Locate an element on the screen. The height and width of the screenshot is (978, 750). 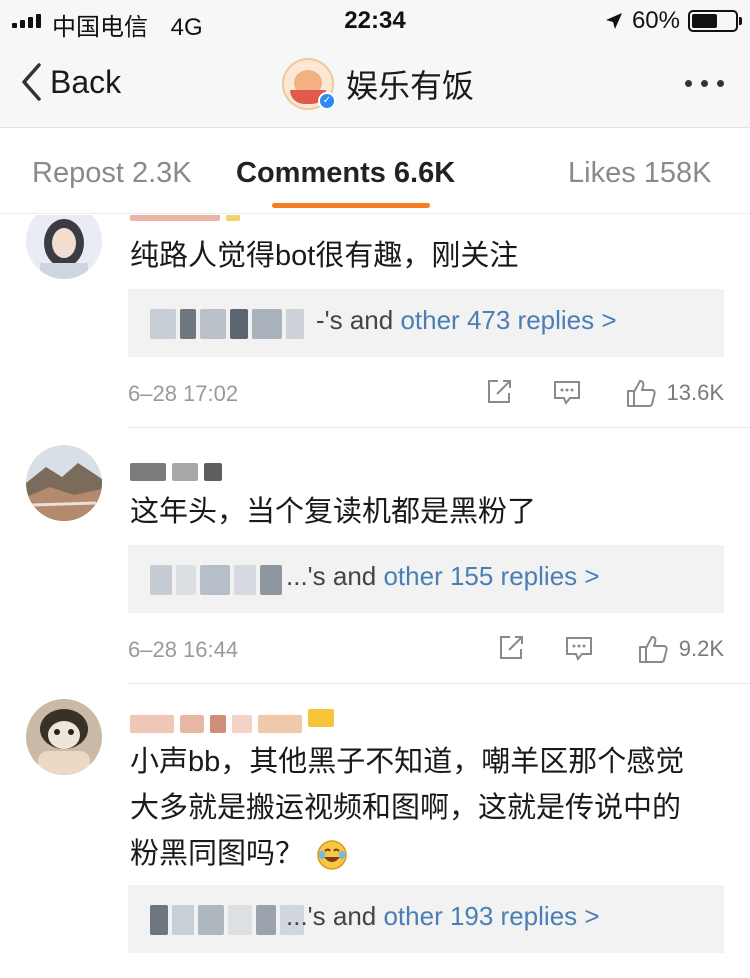
more-options-button is located at coordinates (704, 83).